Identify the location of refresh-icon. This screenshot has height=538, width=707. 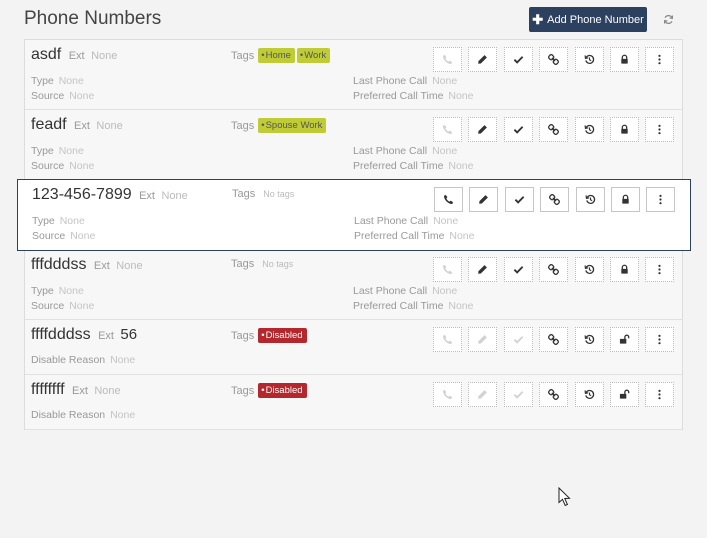
(668, 19).